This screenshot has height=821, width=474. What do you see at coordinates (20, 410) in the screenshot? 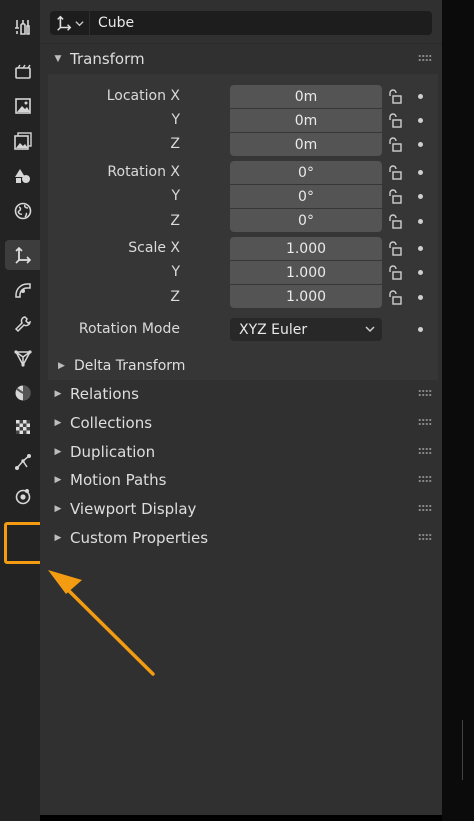
I see `properties-tab-bar` at bounding box center [20, 410].